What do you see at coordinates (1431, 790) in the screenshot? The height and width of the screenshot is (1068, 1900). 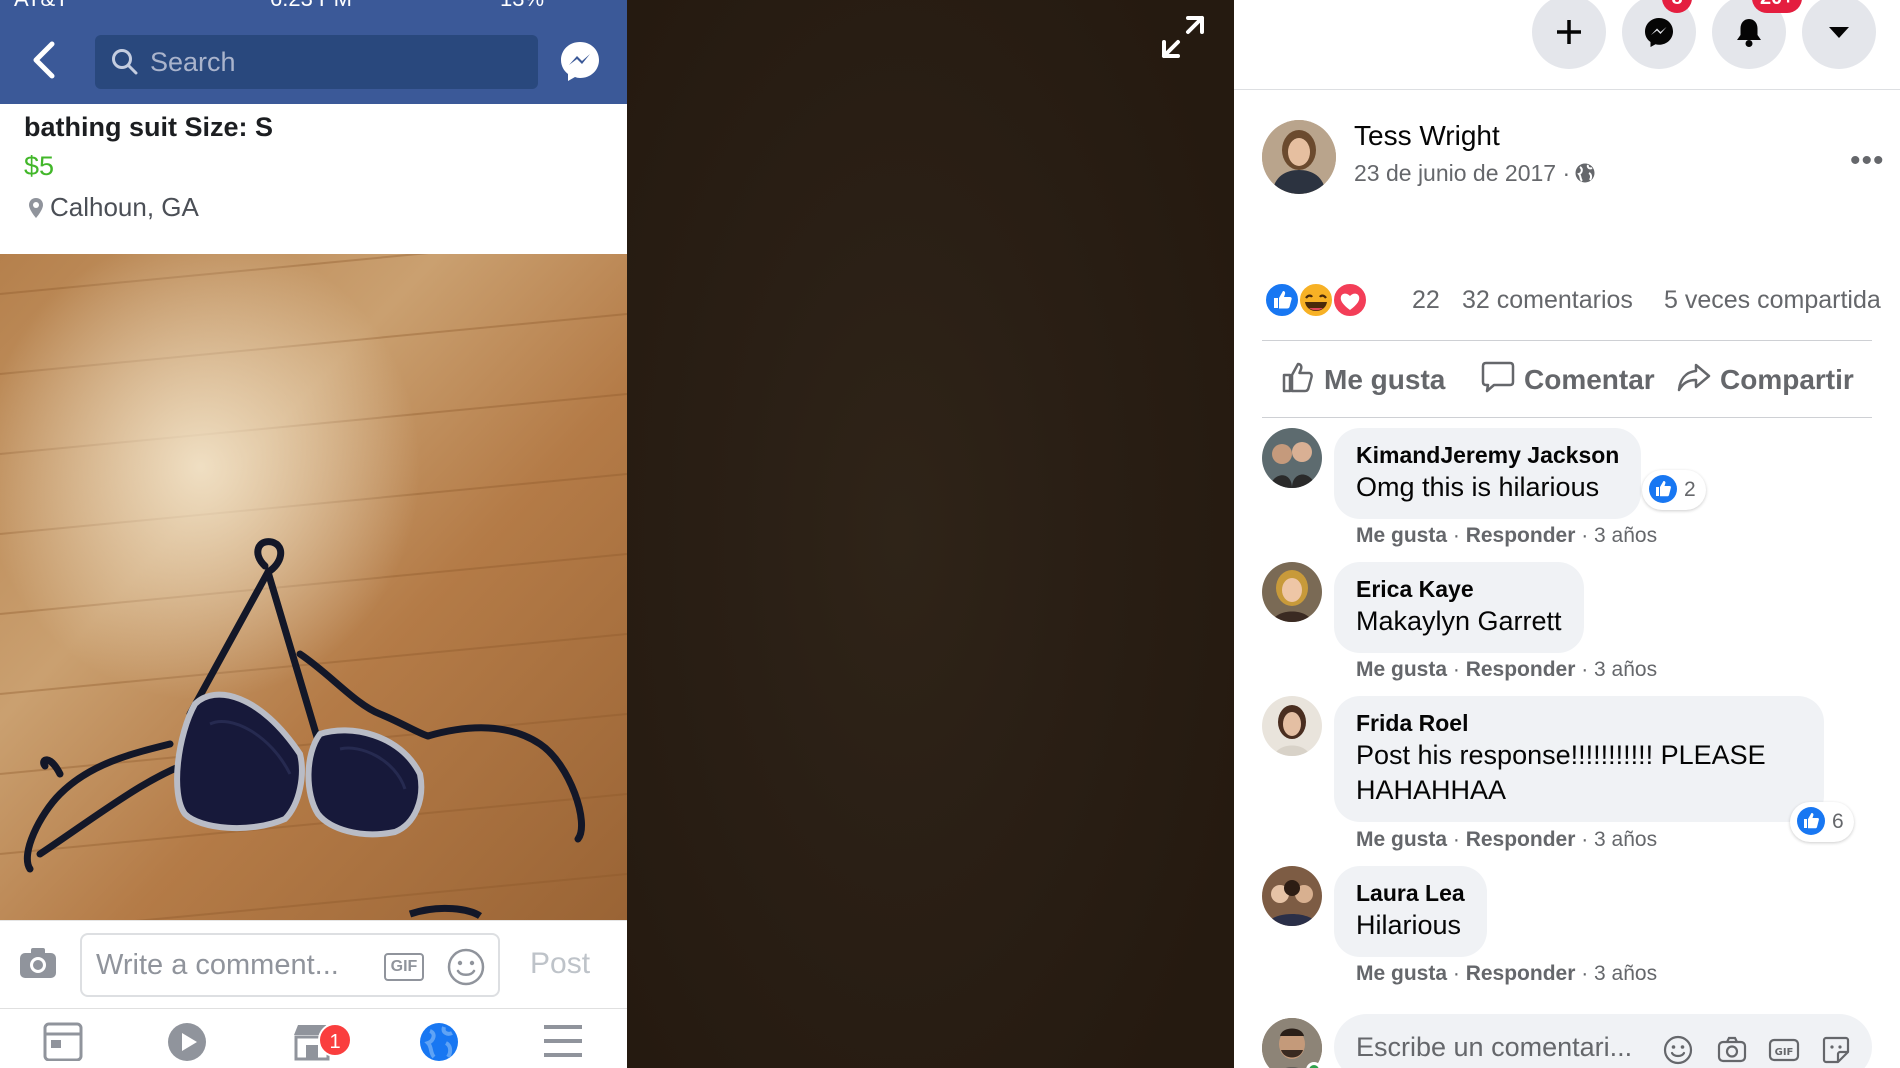 I see `comment-text: HAHAHHAA` at bounding box center [1431, 790].